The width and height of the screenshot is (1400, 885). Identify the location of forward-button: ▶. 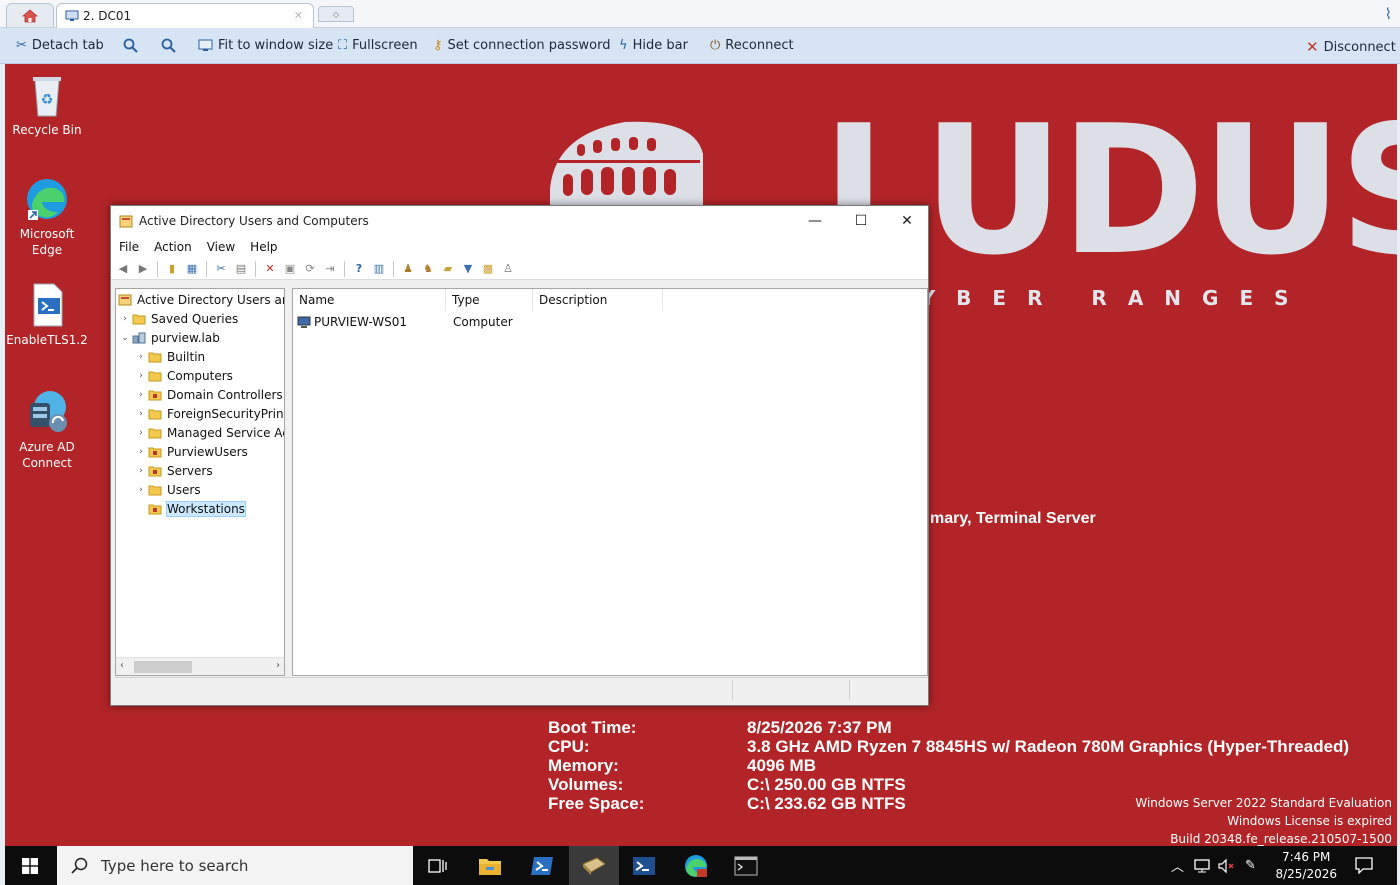
(143, 269).